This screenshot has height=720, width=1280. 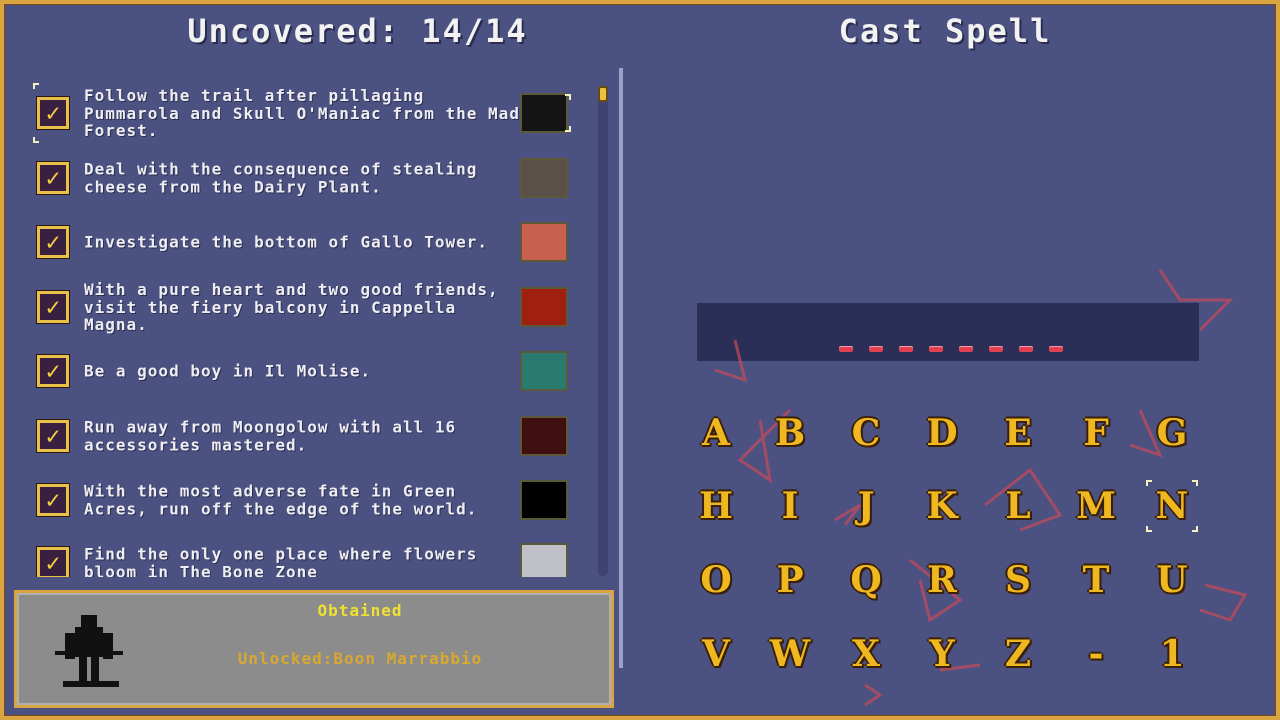 What do you see at coordinates (945, 31) in the screenshot?
I see `cast-spell-title: Cast Spell` at bounding box center [945, 31].